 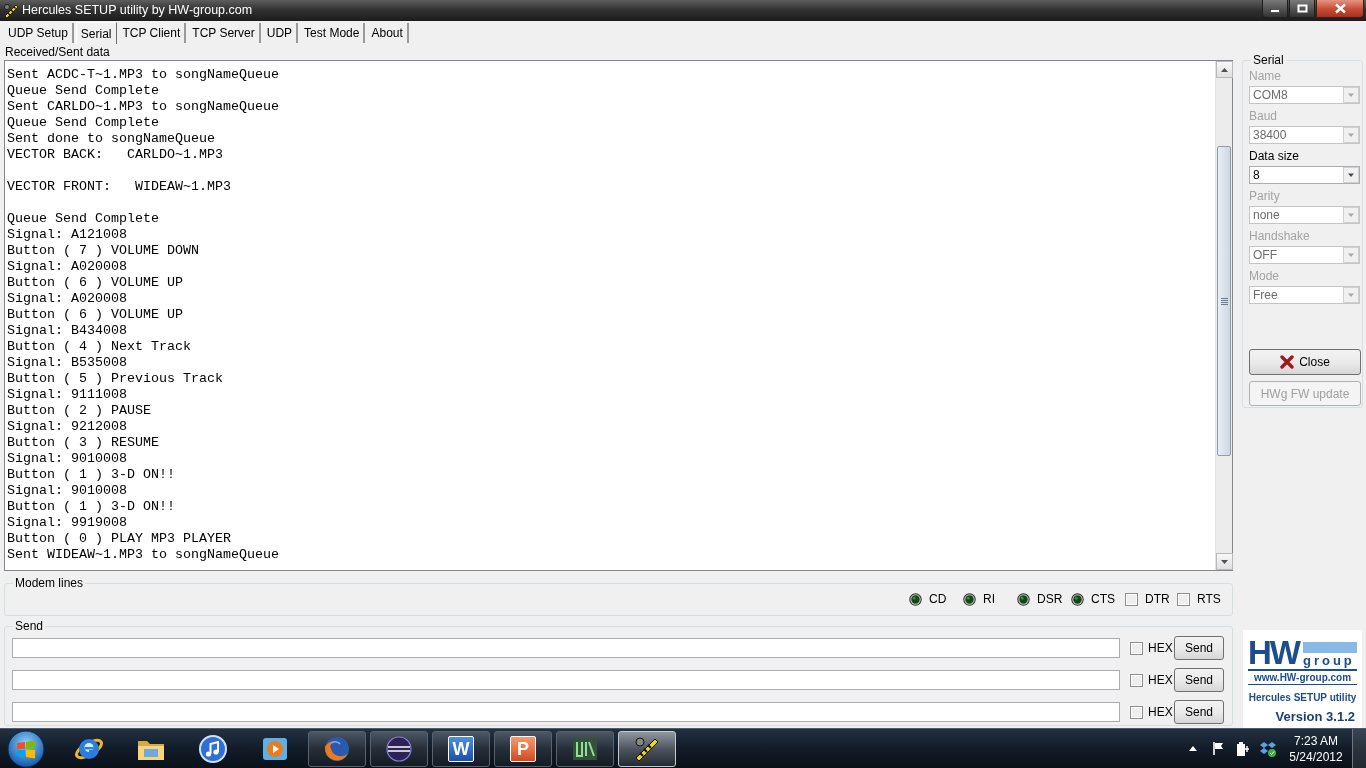 What do you see at coordinates (29, 626) in the screenshot?
I see `group-label: Send` at bounding box center [29, 626].